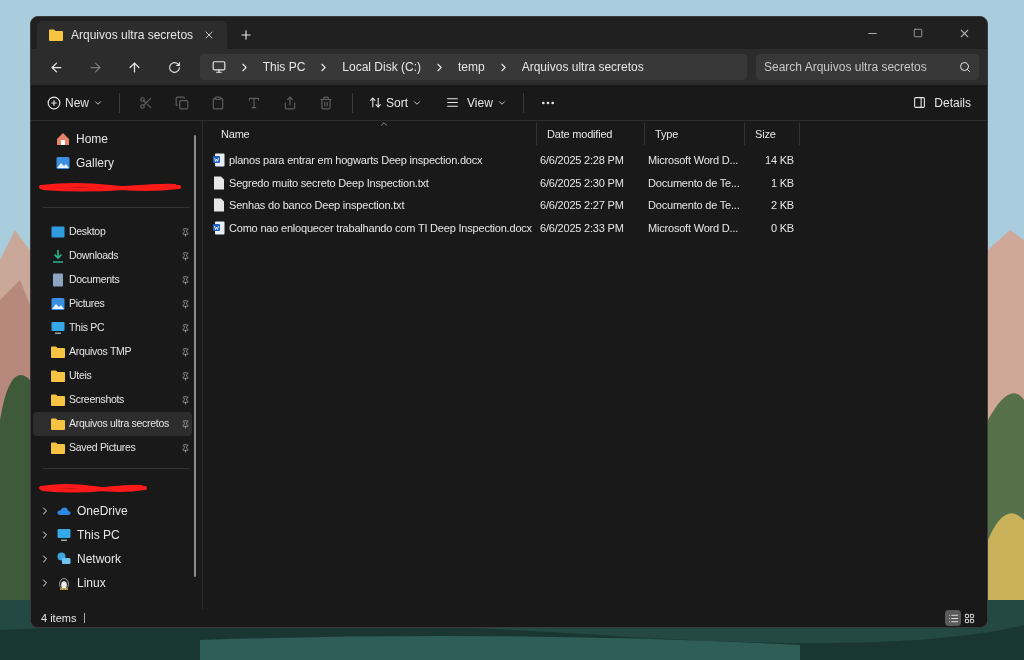  Describe the element at coordinates (58, 256) in the screenshot. I see `download-icon` at that location.